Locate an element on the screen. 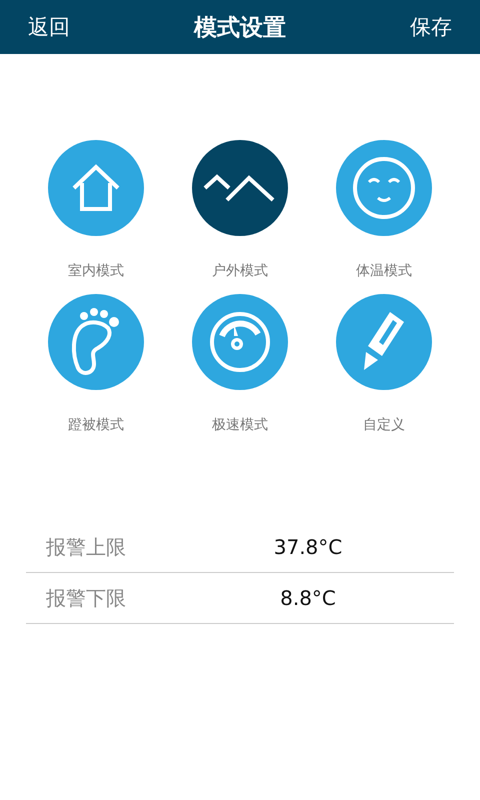  house-icon is located at coordinates (96, 188).